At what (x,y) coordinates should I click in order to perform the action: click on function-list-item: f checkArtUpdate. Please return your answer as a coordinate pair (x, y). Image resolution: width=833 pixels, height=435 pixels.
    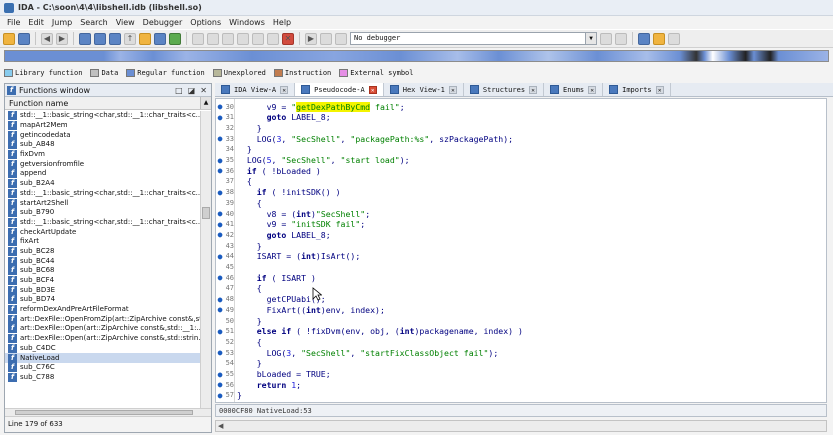
    Looking at the image, I should click on (103, 232).